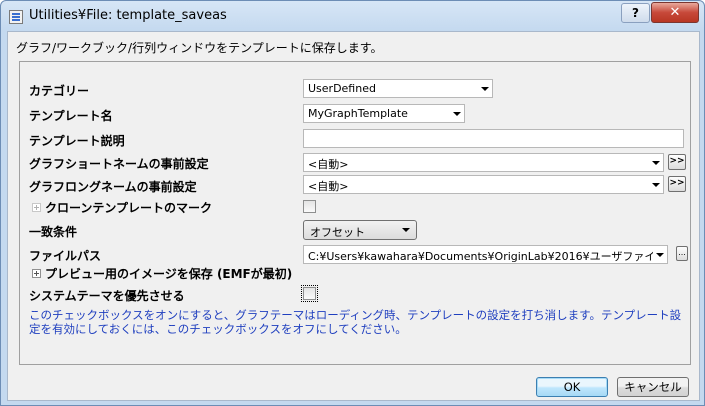 This screenshot has width=705, height=406. I want to click on app-icon, so click(16, 17).